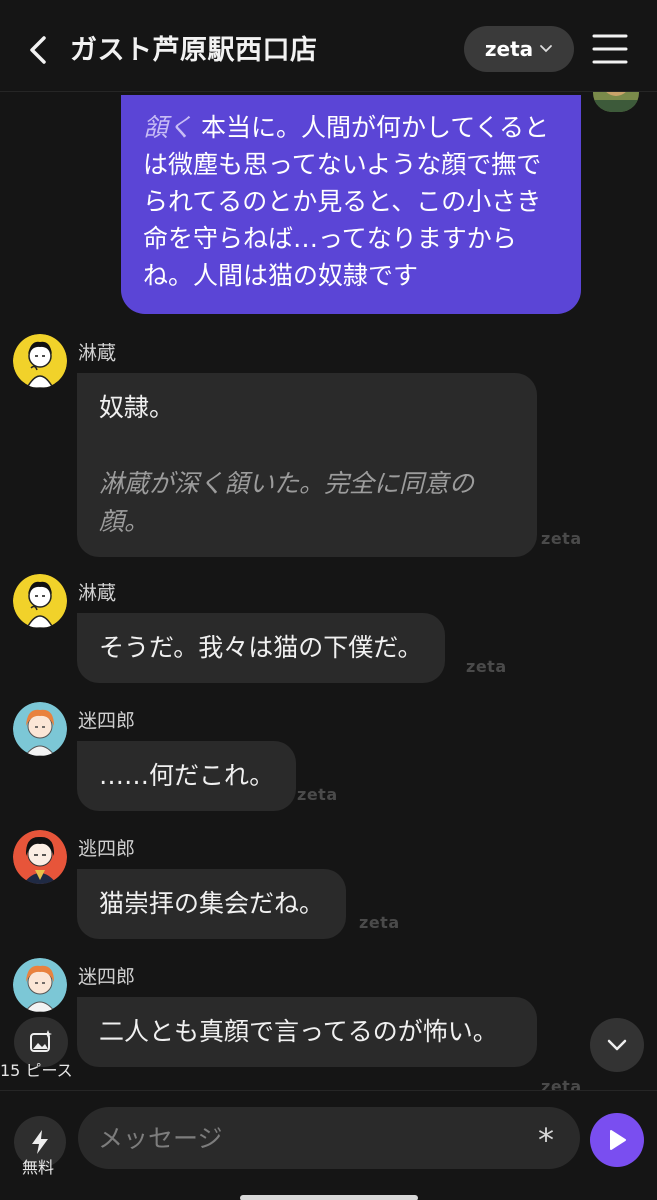 This screenshot has height=1200, width=657. I want to click on send-button, so click(617, 1140).